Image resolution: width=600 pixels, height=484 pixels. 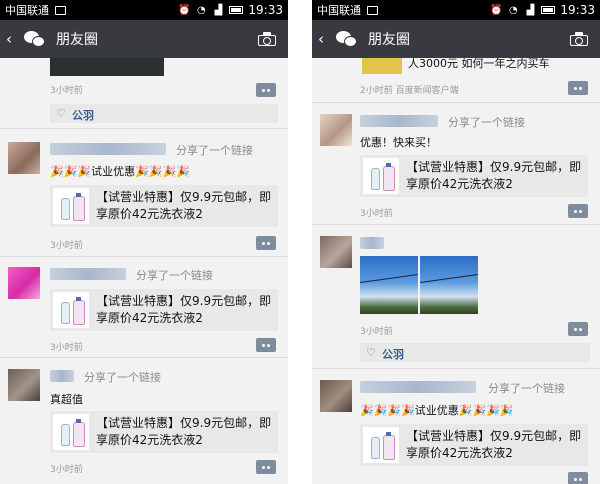 I want to click on post-time: 2小时前 百度新闻客户端, so click(x=409, y=91).